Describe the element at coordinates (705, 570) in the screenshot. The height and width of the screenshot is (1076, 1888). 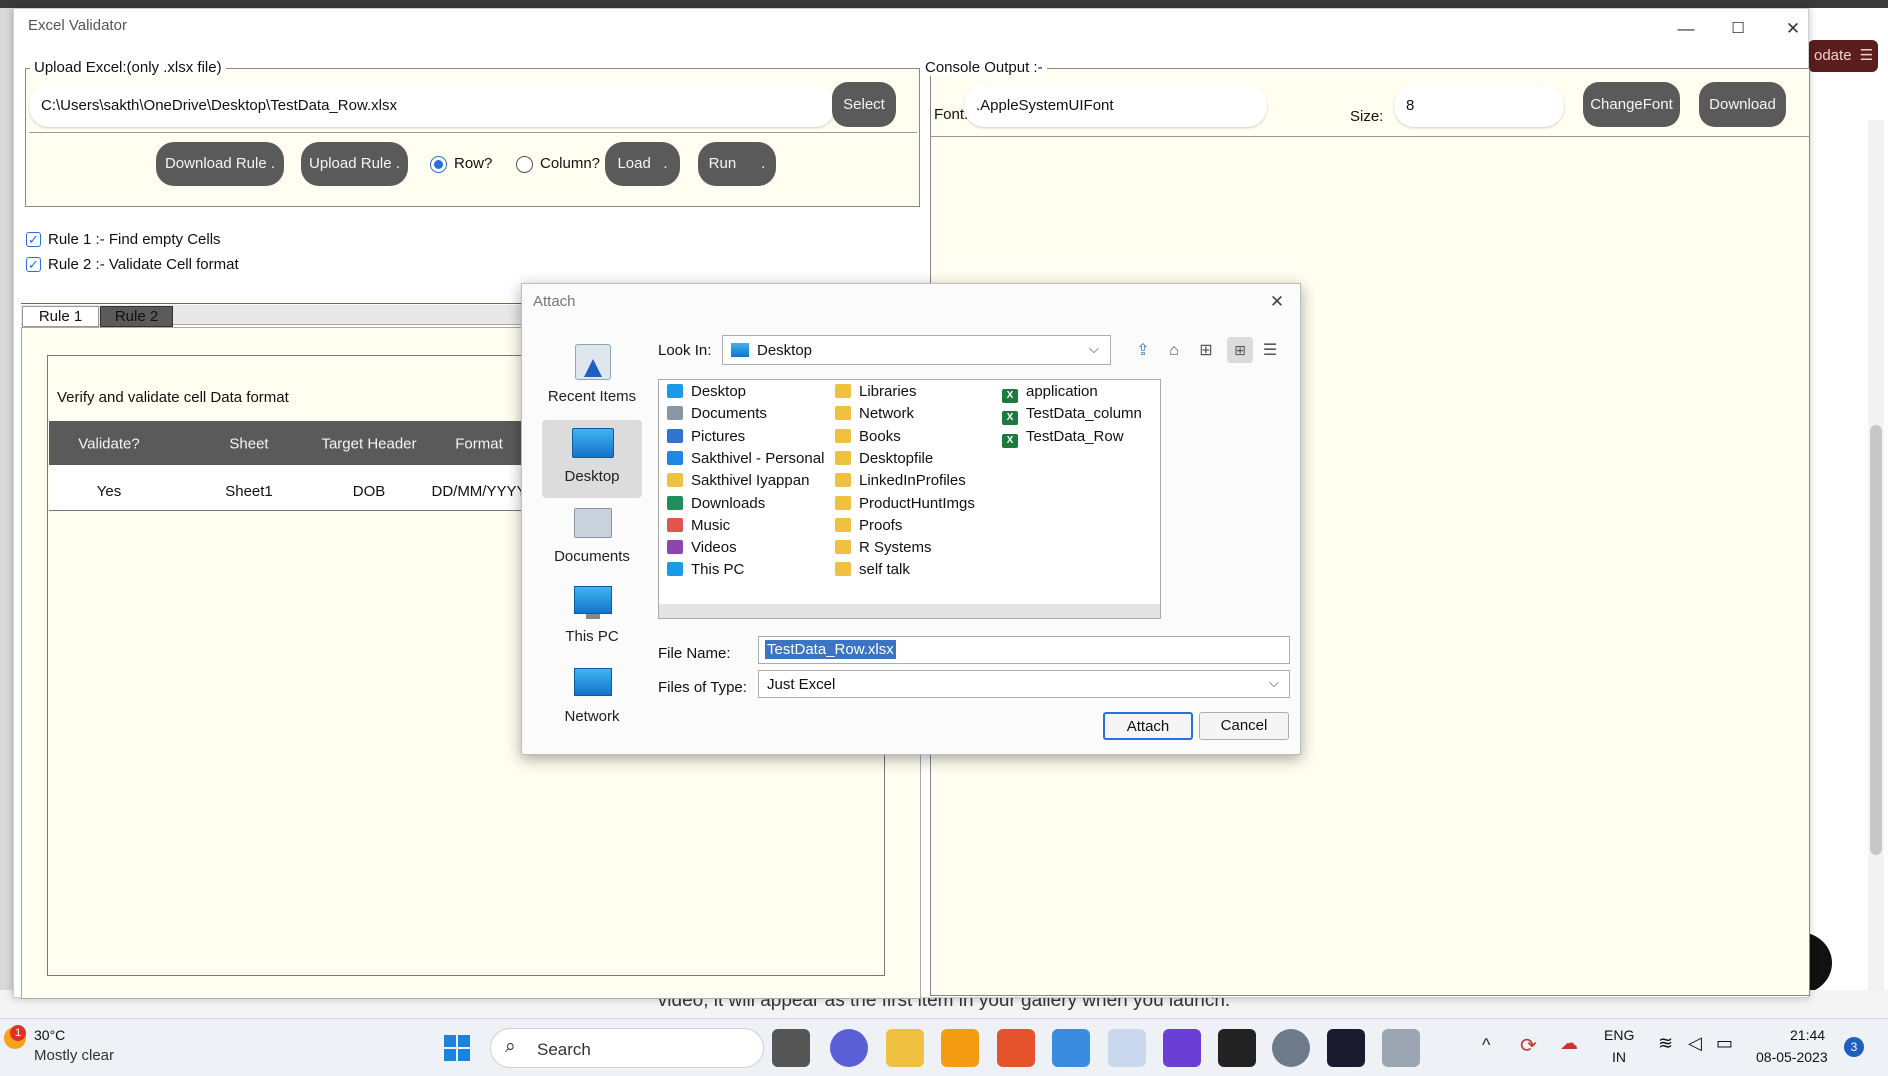
I see `file-list-item: This PC` at that location.